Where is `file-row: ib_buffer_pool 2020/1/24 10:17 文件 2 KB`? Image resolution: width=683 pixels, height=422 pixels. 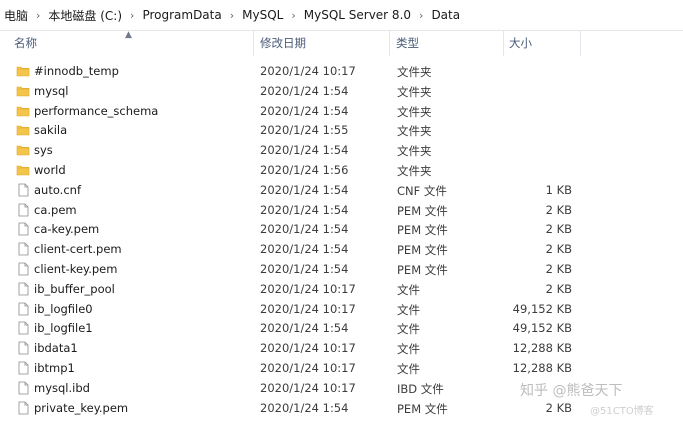
file-row: ib_buffer_pool 2020/1/24 10:17 文件 2 KB is located at coordinates (341, 290).